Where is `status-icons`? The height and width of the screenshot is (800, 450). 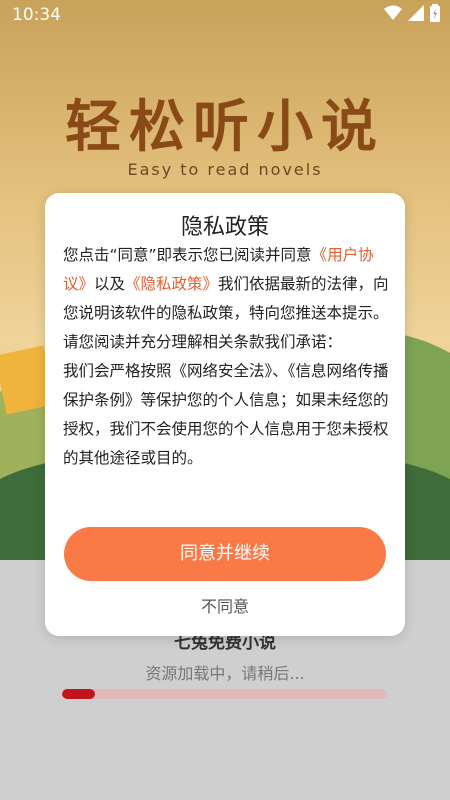 status-icons is located at coordinates (412, 13).